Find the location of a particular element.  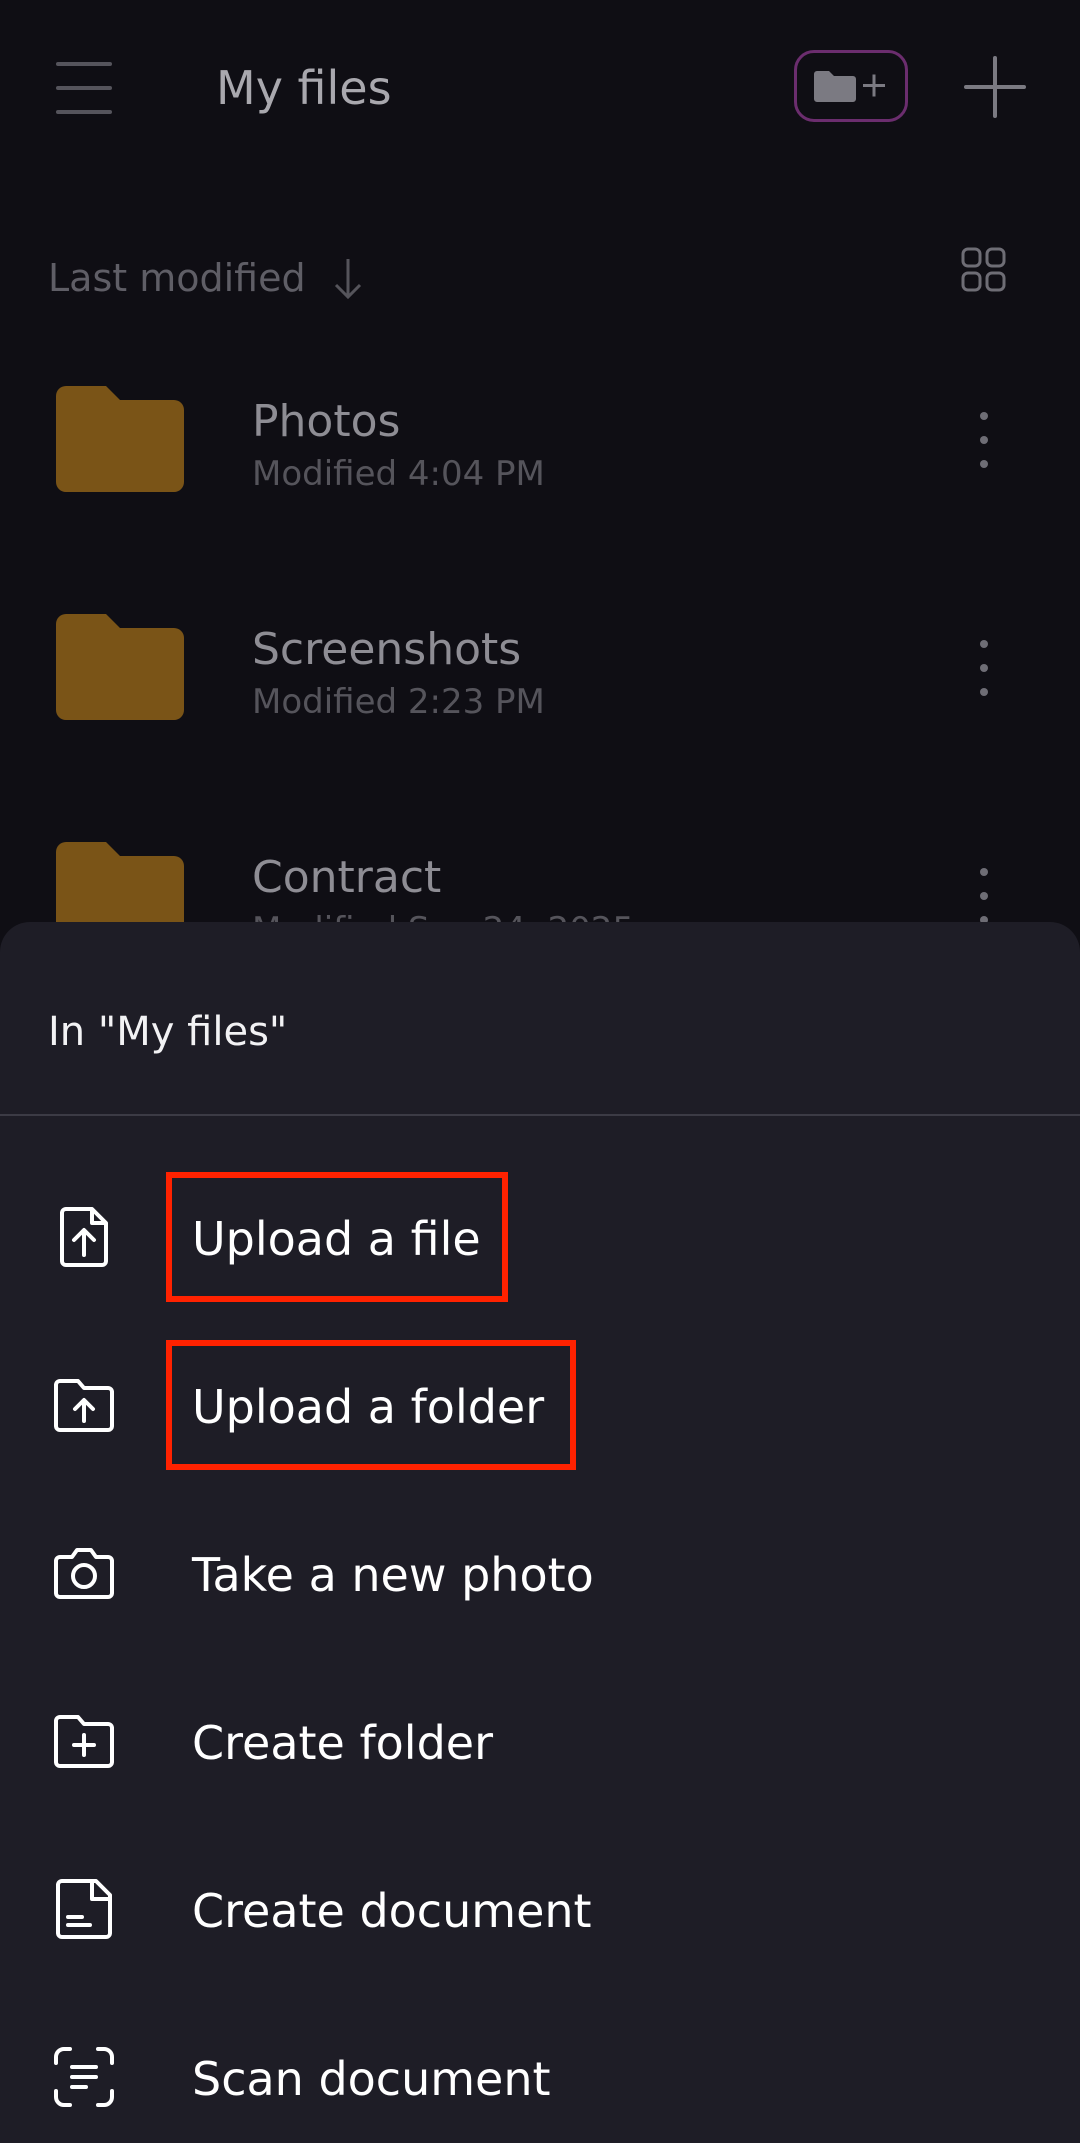

file-name: Contract is located at coordinates (347, 877).